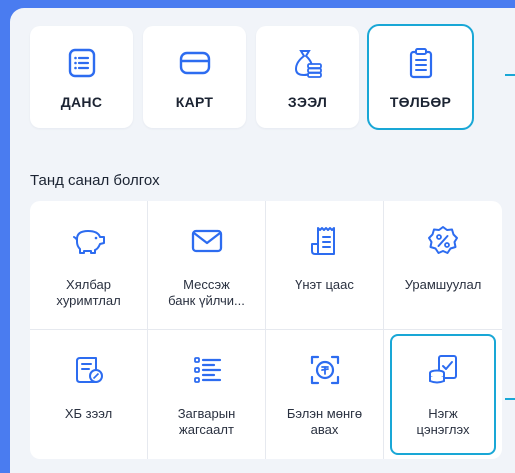 The height and width of the screenshot is (473, 515). What do you see at coordinates (206, 421) in the screenshot?
I see `offer-label: Загварын жагсаалт` at bounding box center [206, 421].